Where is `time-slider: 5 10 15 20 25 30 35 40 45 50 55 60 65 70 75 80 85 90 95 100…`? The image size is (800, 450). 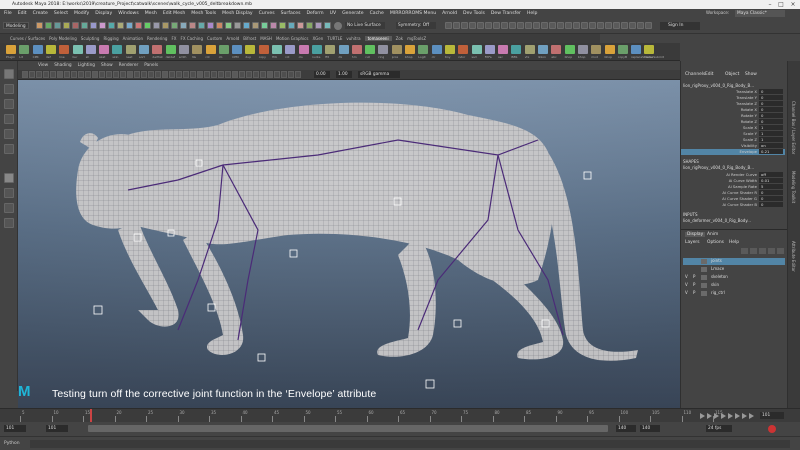
time-slider: 5 10 15 20 25 30 35 40 45 50 55 60 65 70 75 80 85 90 95 100… is located at coordinates (400, 415).